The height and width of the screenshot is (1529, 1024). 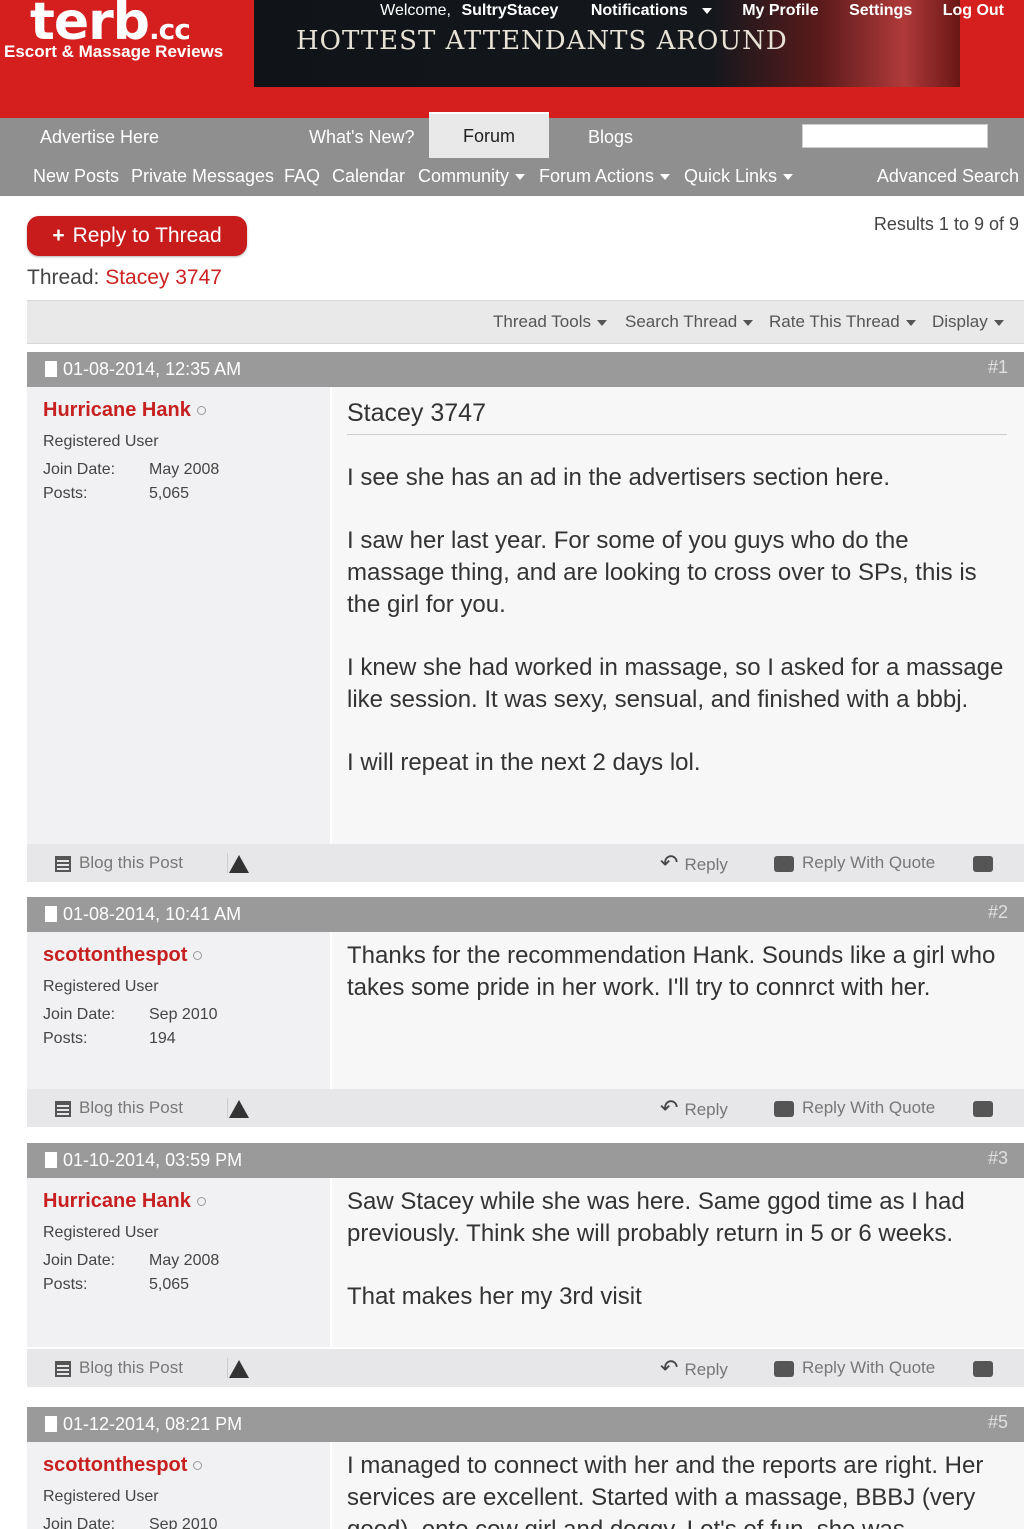 What do you see at coordinates (525, 369) in the screenshot?
I see `post-header: 01-08-2014, 12:35 AM #1` at bounding box center [525, 369].